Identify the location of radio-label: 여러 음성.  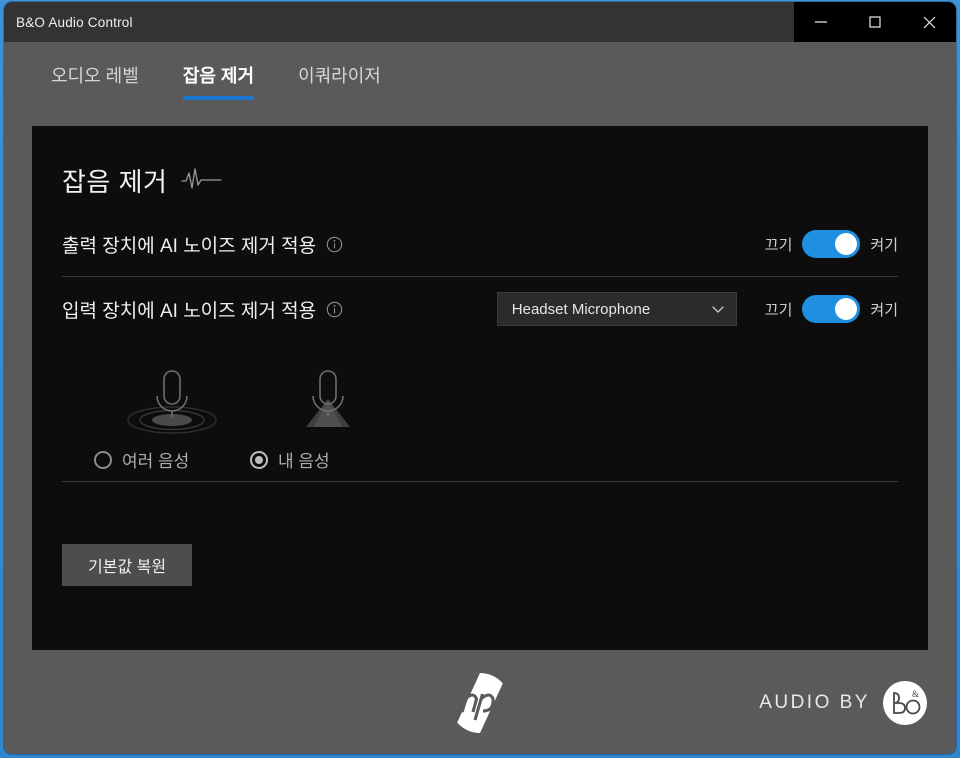
(156, 461).